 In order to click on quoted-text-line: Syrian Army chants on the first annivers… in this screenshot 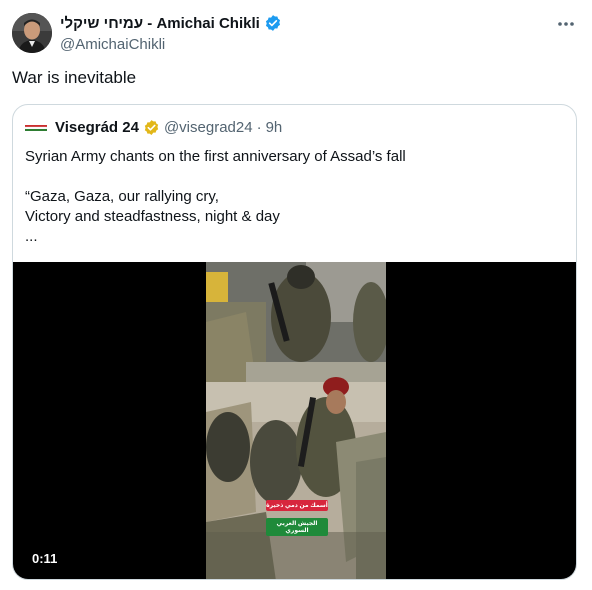, I will do `click(215, 156)`.